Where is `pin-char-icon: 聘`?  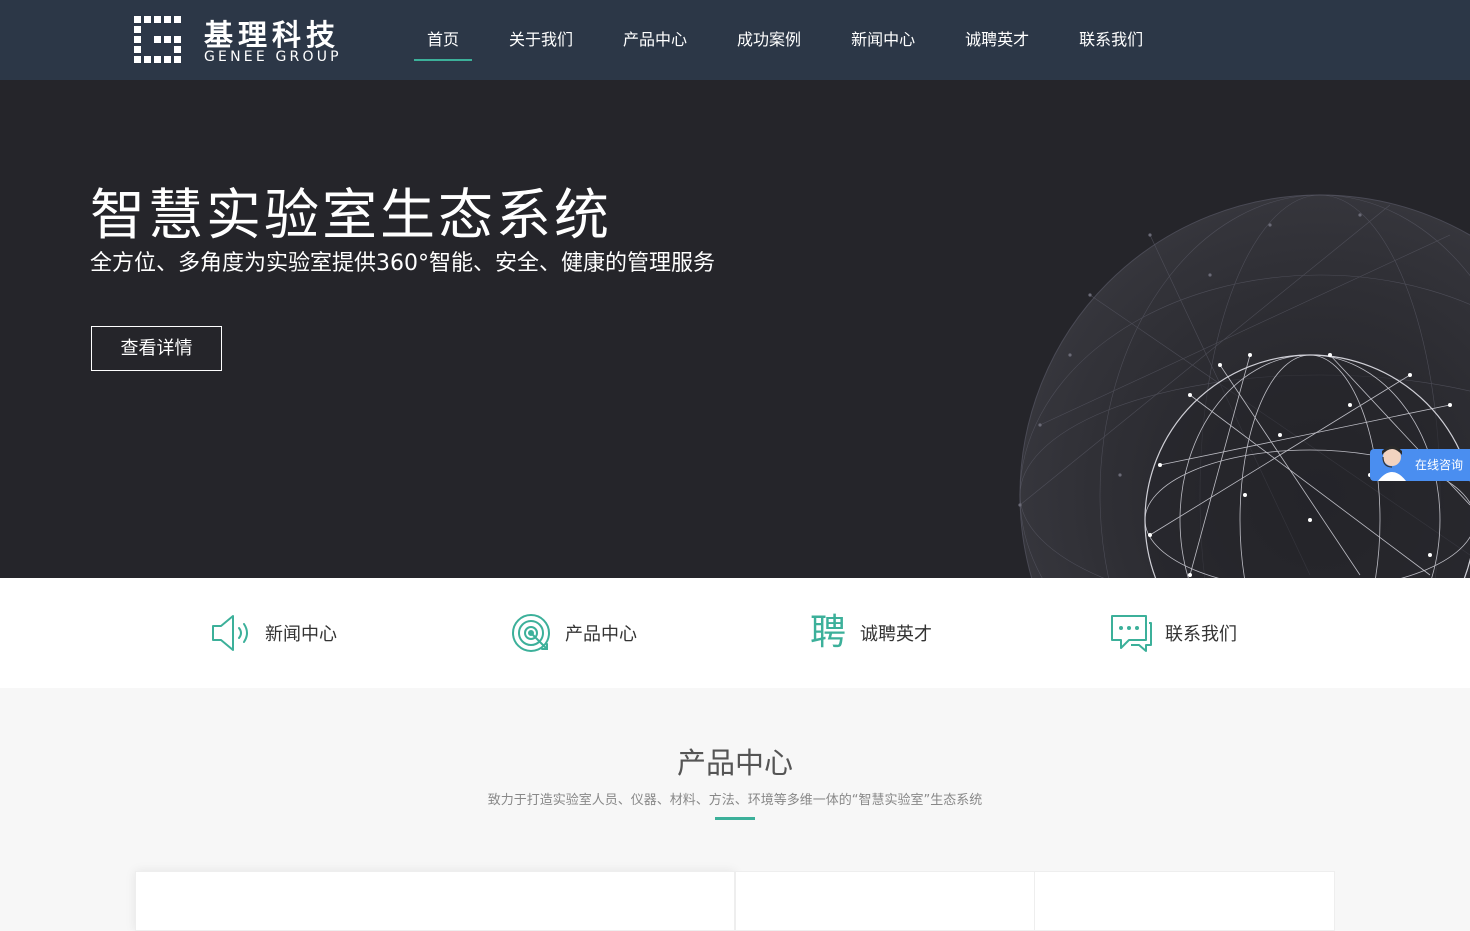 pin-char-icon: 聘 is located at coordinates (827, 632).